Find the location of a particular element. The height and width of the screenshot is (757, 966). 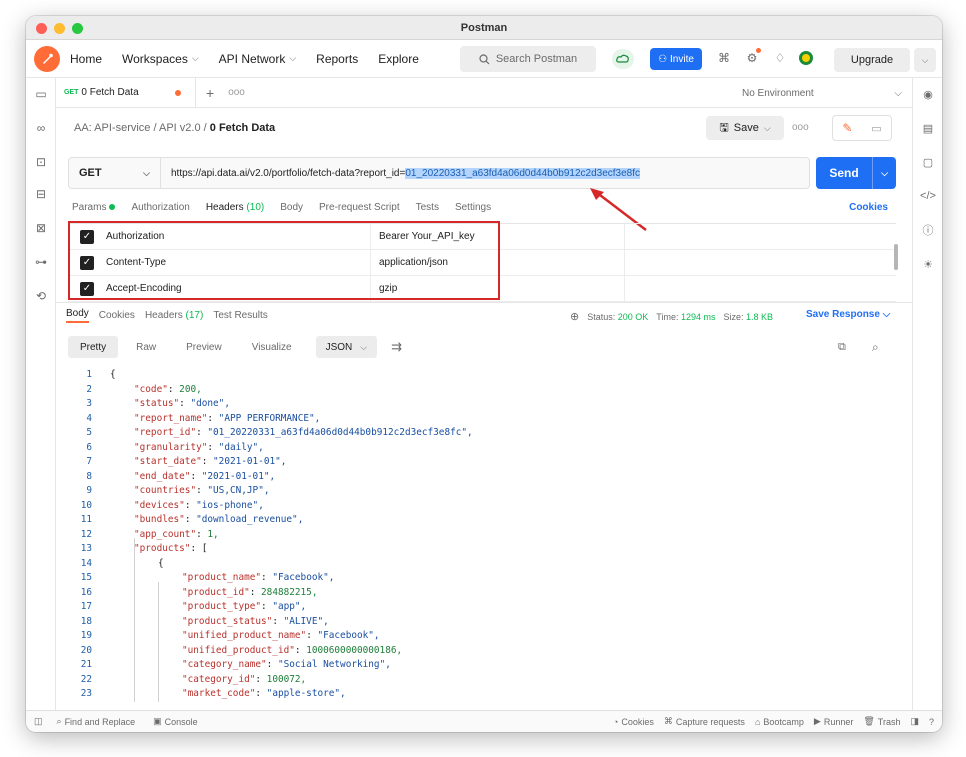

response-tab-headers: Headers (17) is located at coordinates (174, 315).